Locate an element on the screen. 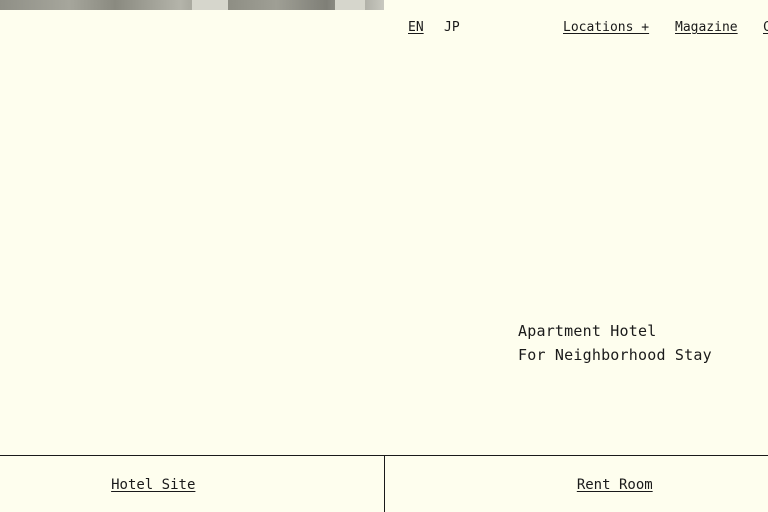 This screenshot has width=768, height=512. hotel-site-link: Hotel Site is located at coordinates (153, 485).